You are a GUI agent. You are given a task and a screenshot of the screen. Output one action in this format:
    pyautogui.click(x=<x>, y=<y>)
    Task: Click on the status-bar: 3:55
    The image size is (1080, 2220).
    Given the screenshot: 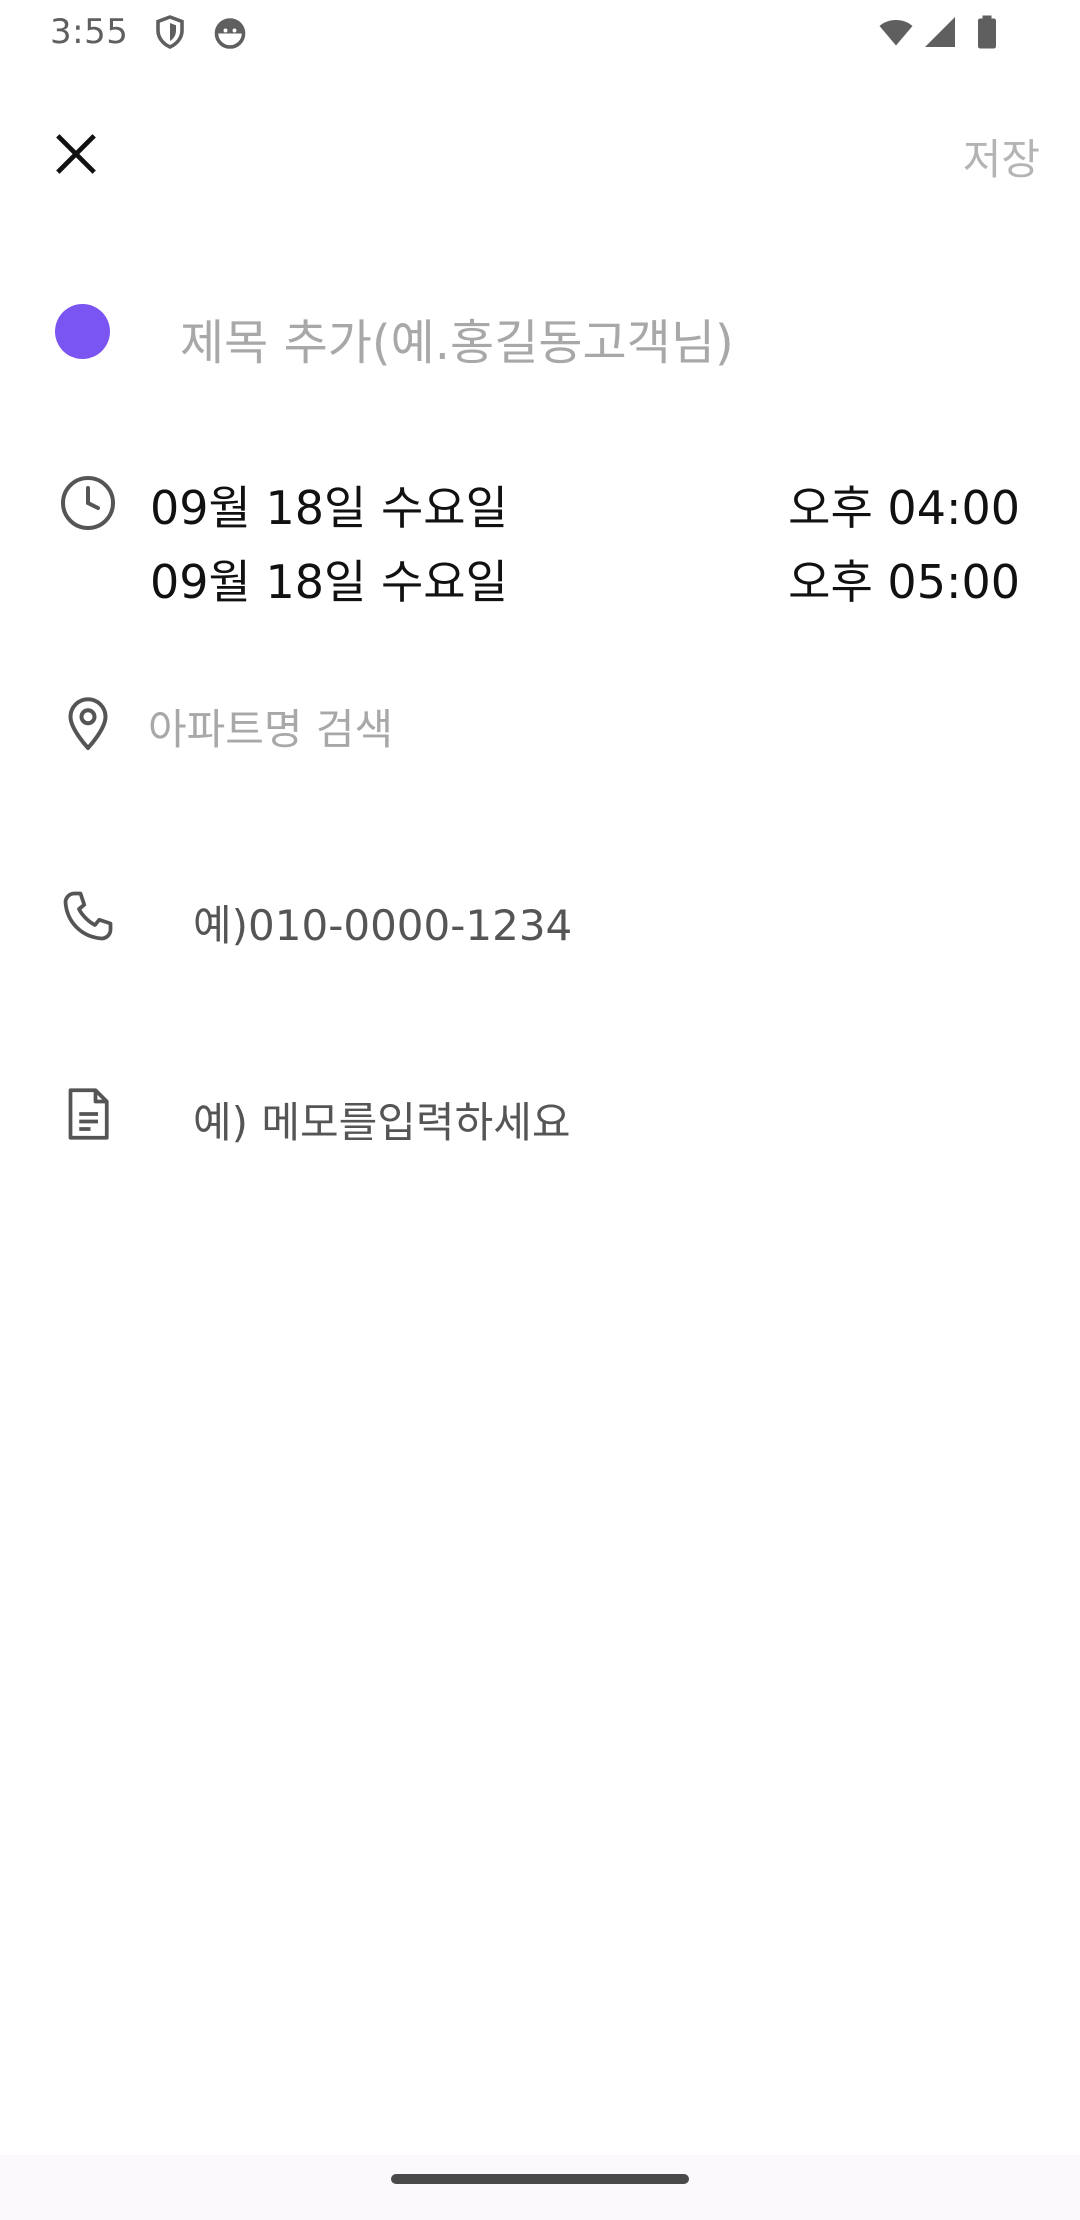 What is the action you would take?
    pyautogui.click(x=540, y=33)
    